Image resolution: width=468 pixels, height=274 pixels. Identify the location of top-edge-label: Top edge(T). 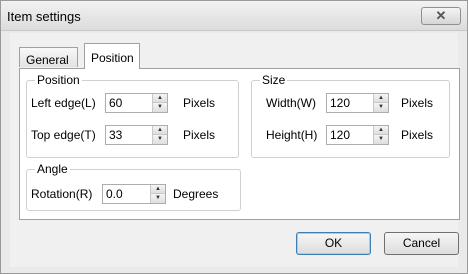
(63, 135).